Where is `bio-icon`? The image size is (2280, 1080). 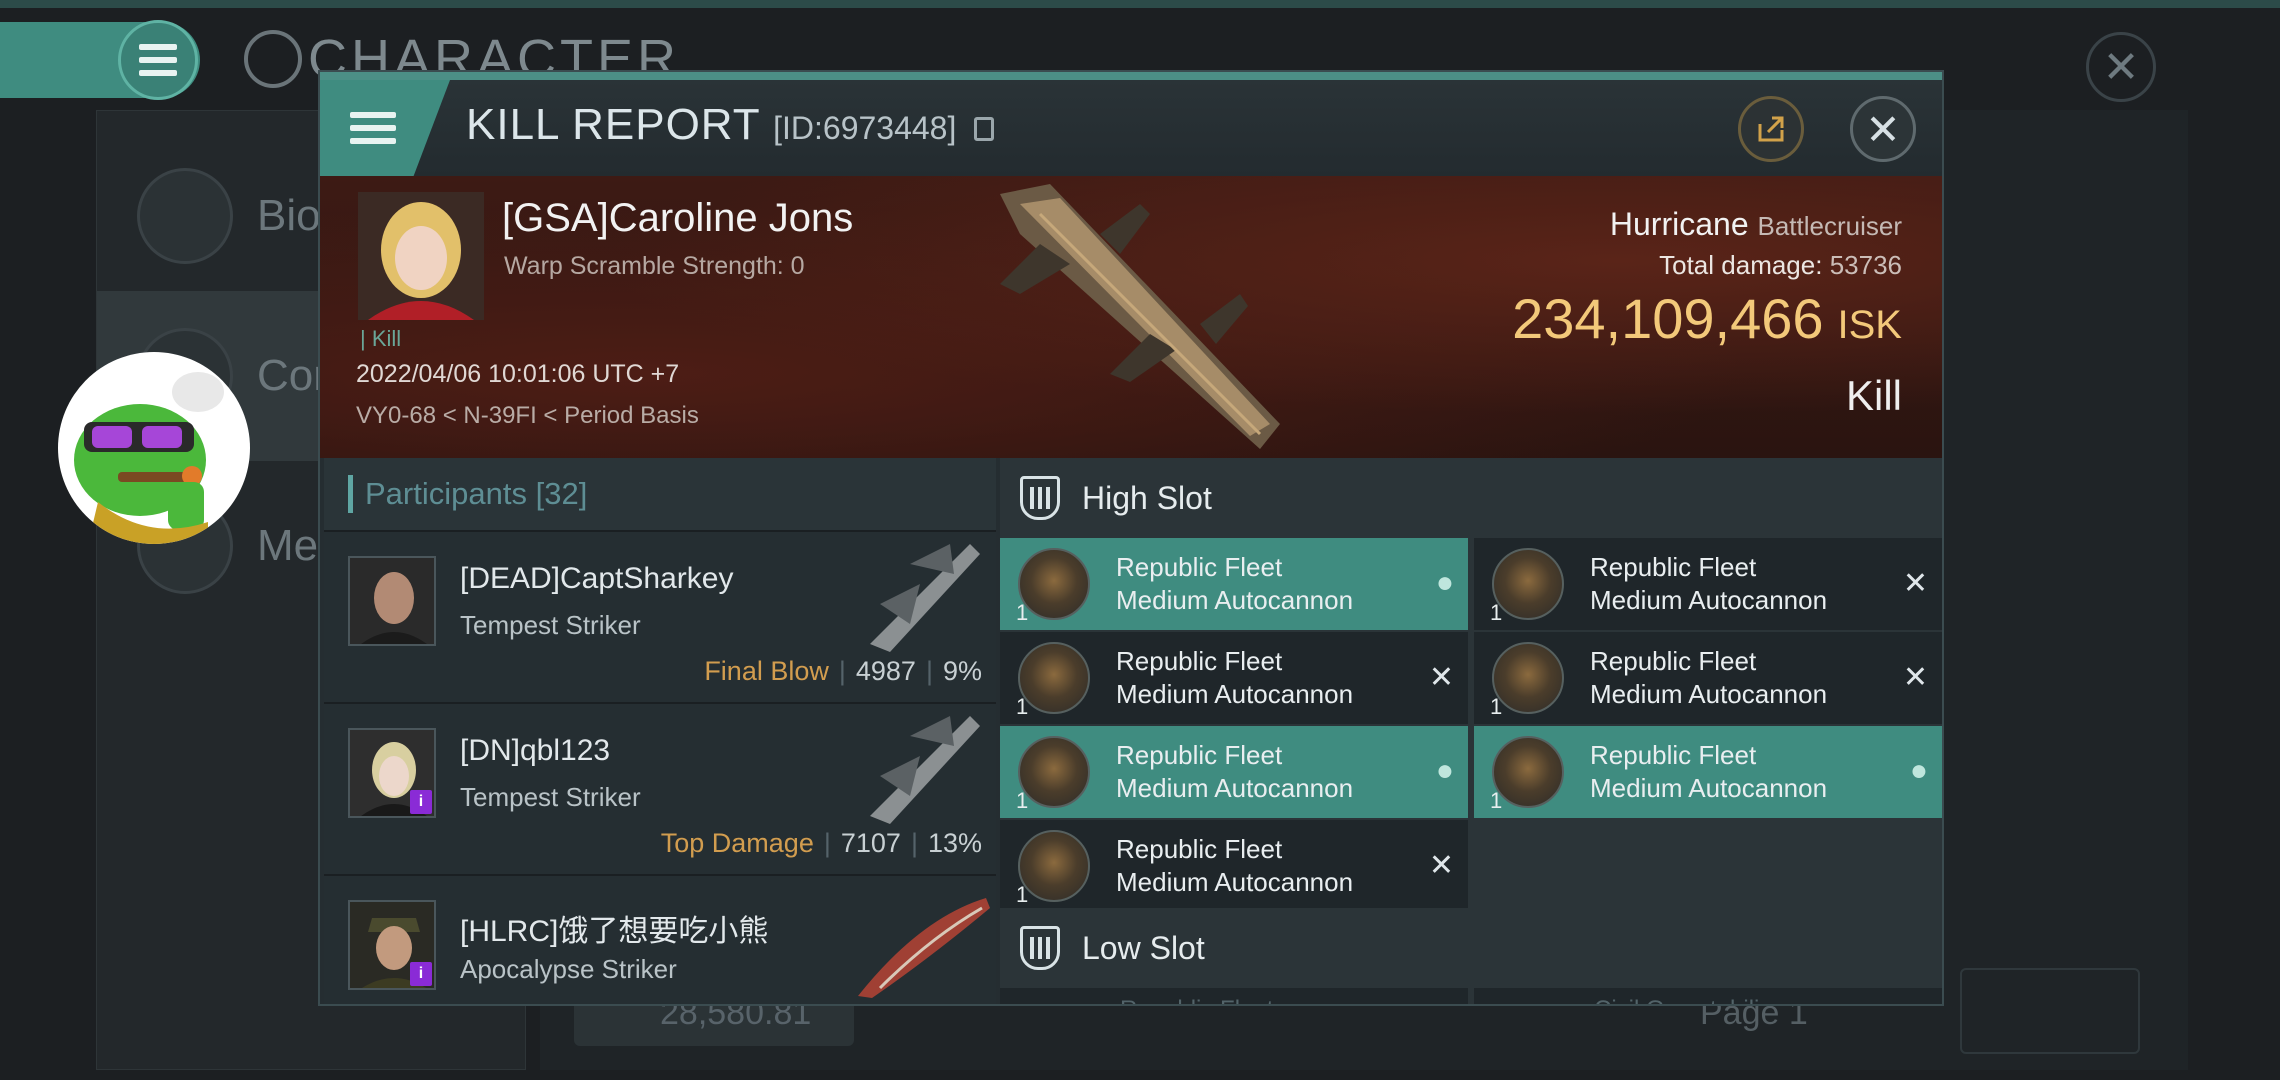 bio-icon is located at coordinates (185, 216).